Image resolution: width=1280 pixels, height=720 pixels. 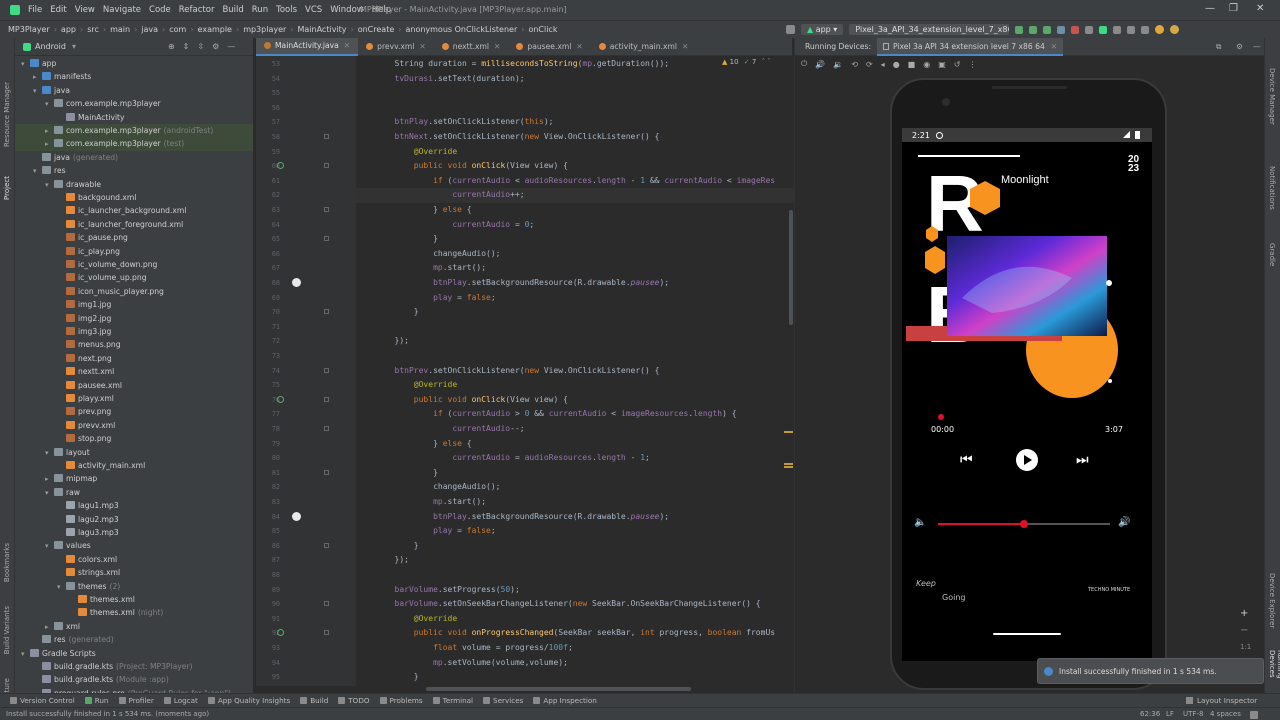 I want to click on phone-screen: 2:21 20 23 R B Moonlight 00:00 3:07 ⏮ ⏭, so click(x=1027, y=394).